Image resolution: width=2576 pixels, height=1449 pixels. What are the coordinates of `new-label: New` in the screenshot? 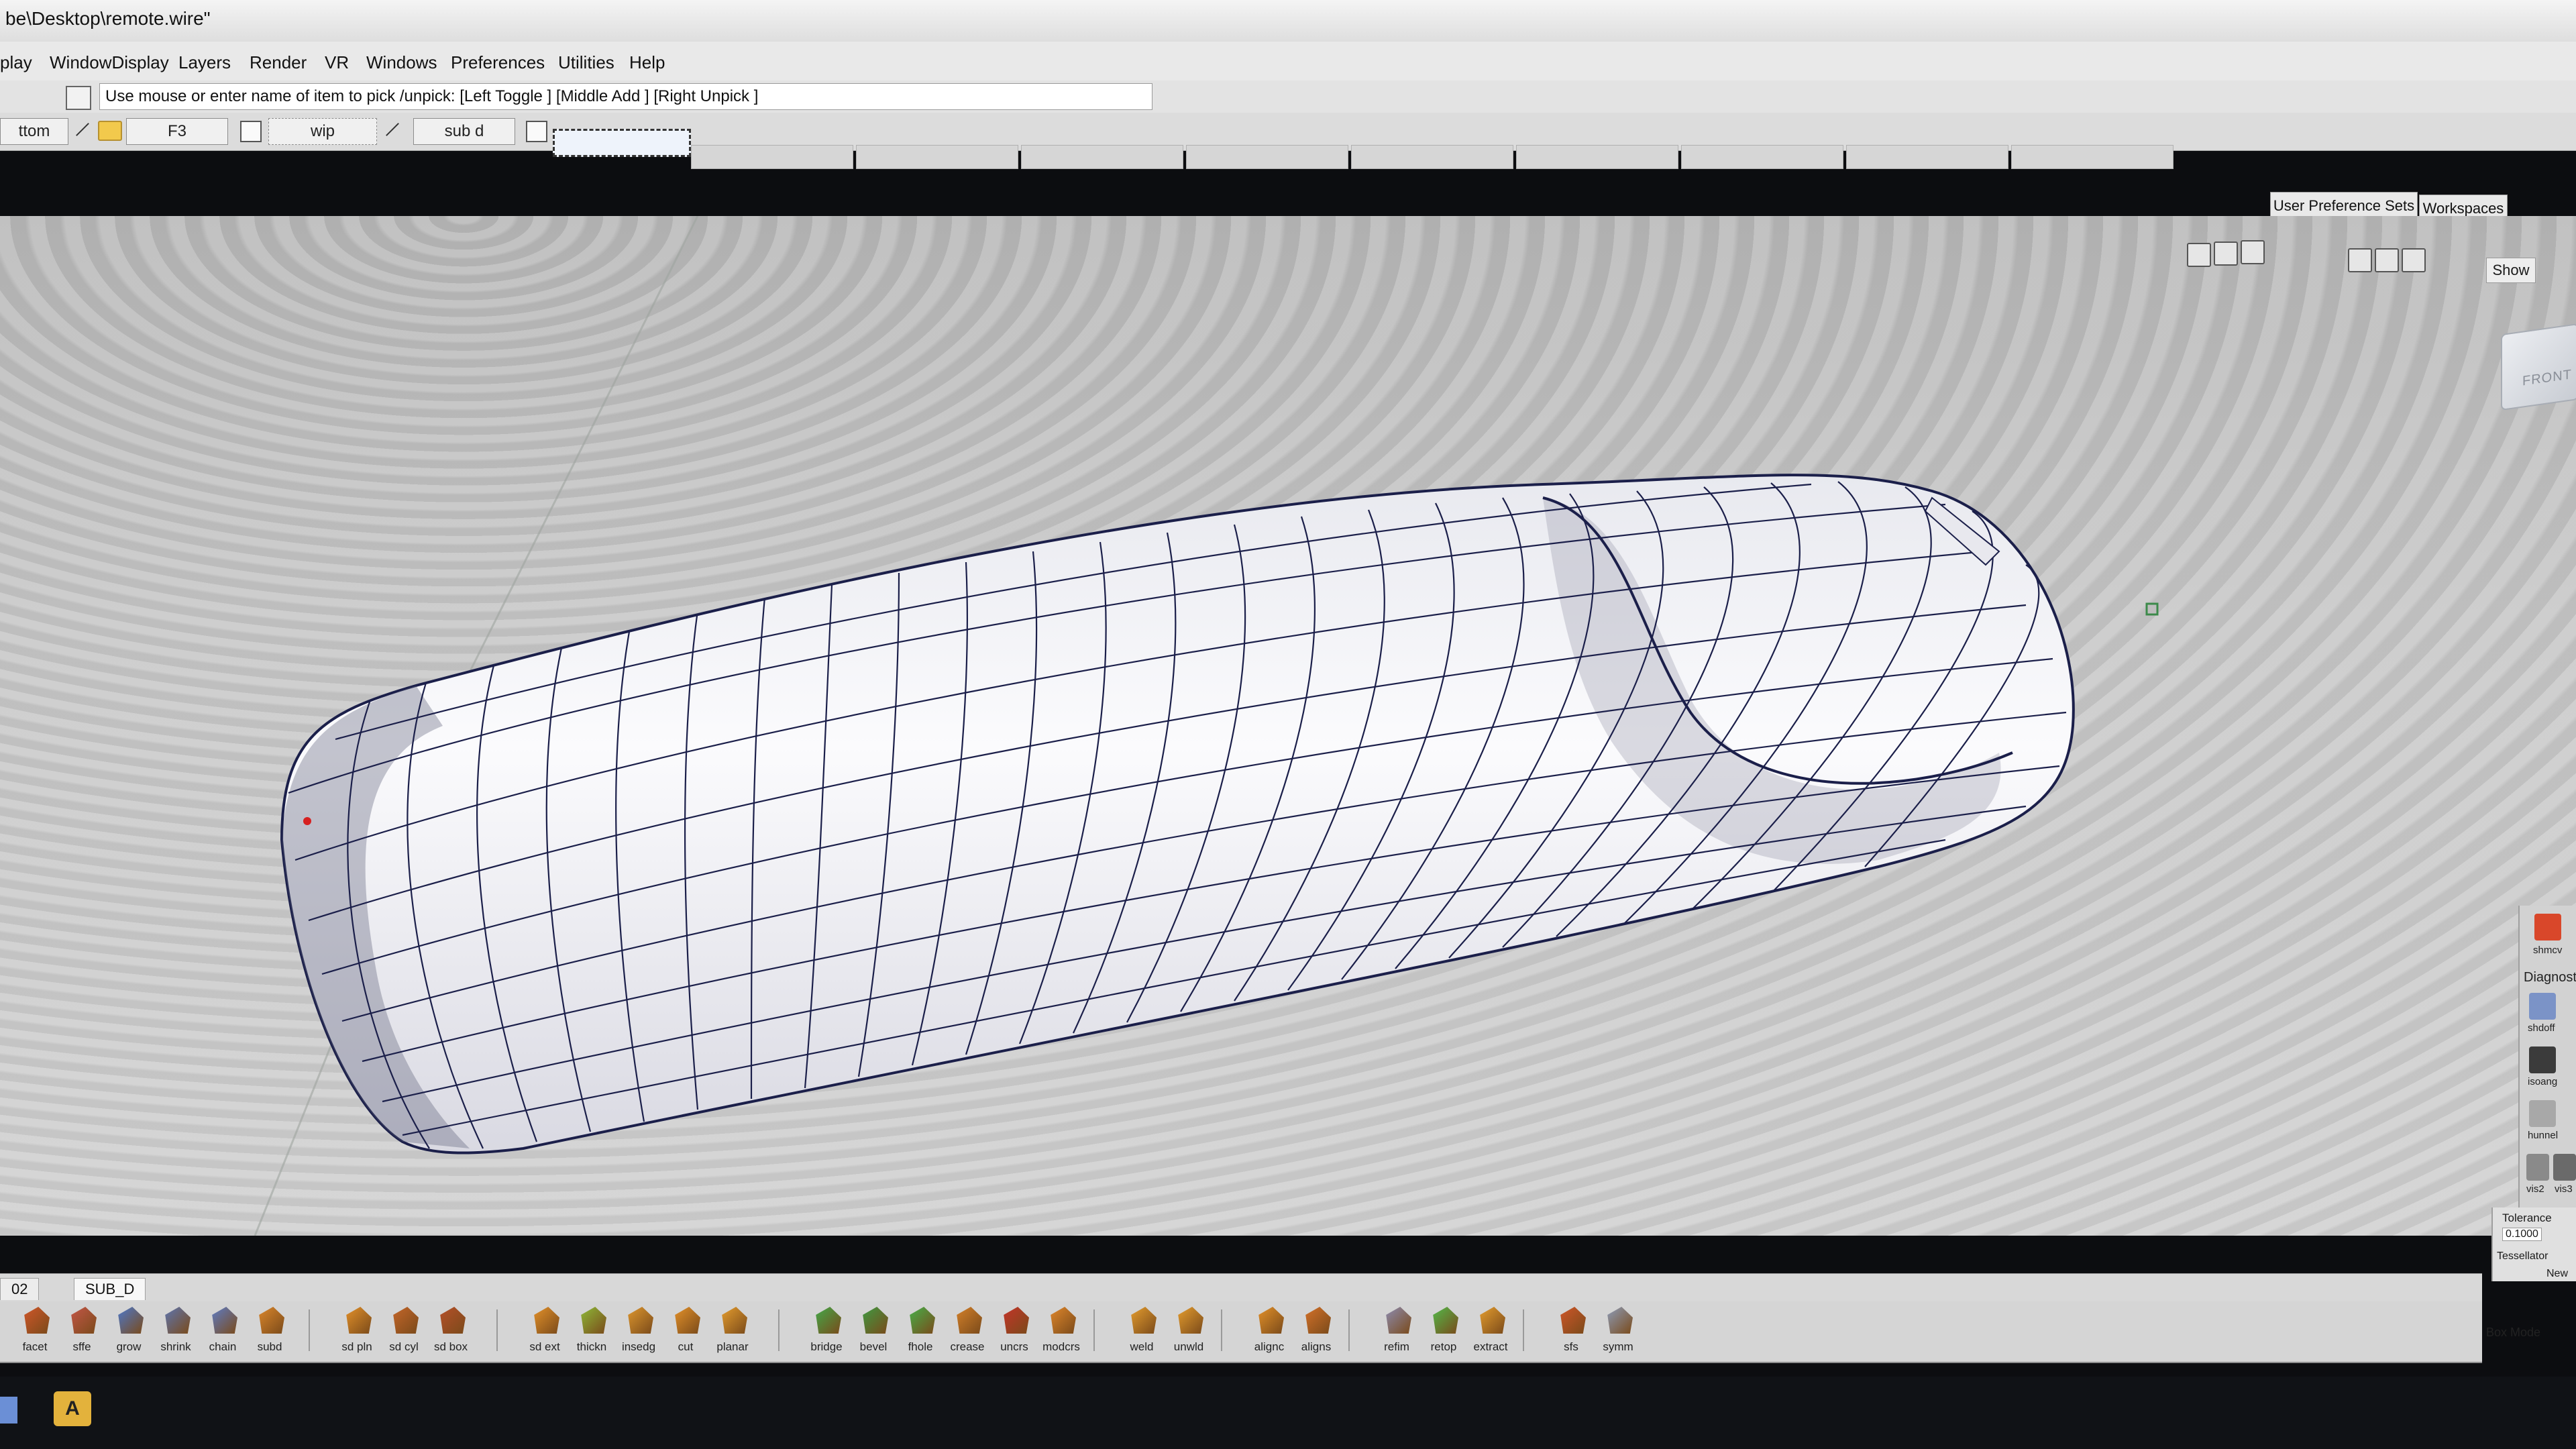 It's located at (2557, 1274).